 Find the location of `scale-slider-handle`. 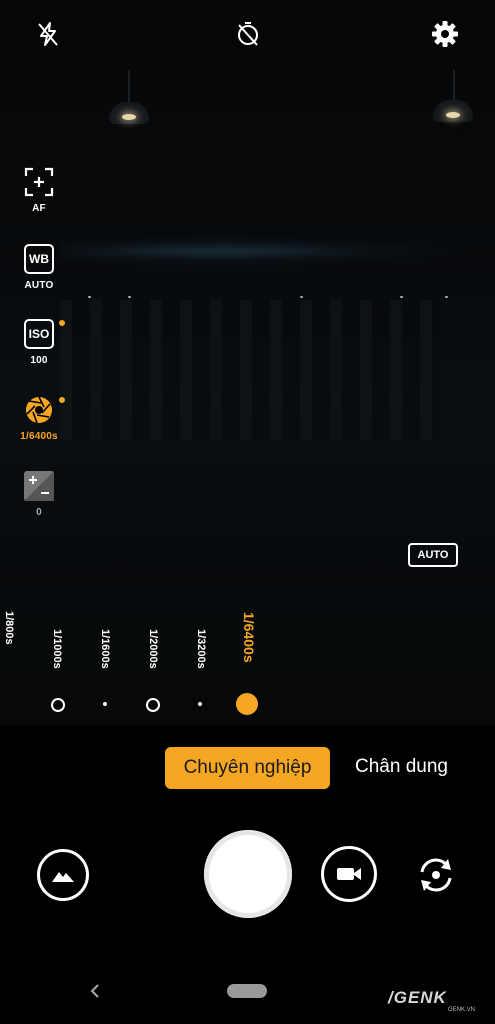

scale-slider-handle is located at coordinates (247, 704).